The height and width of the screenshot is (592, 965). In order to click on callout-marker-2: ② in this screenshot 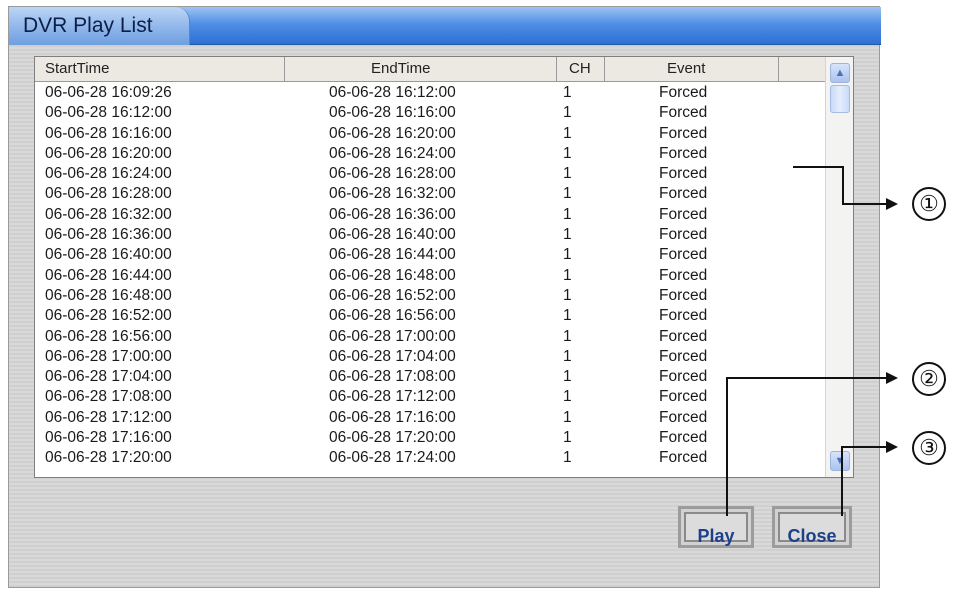, I will do `click(929, 379)`.